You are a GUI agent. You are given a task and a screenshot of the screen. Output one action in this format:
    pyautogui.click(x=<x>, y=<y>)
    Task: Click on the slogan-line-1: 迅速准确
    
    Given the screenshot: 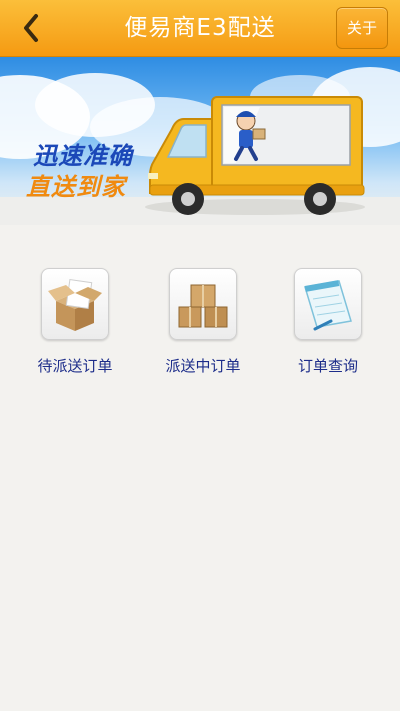 What is the action you would take?
    pyautogui.click(x=83, y=156)
    